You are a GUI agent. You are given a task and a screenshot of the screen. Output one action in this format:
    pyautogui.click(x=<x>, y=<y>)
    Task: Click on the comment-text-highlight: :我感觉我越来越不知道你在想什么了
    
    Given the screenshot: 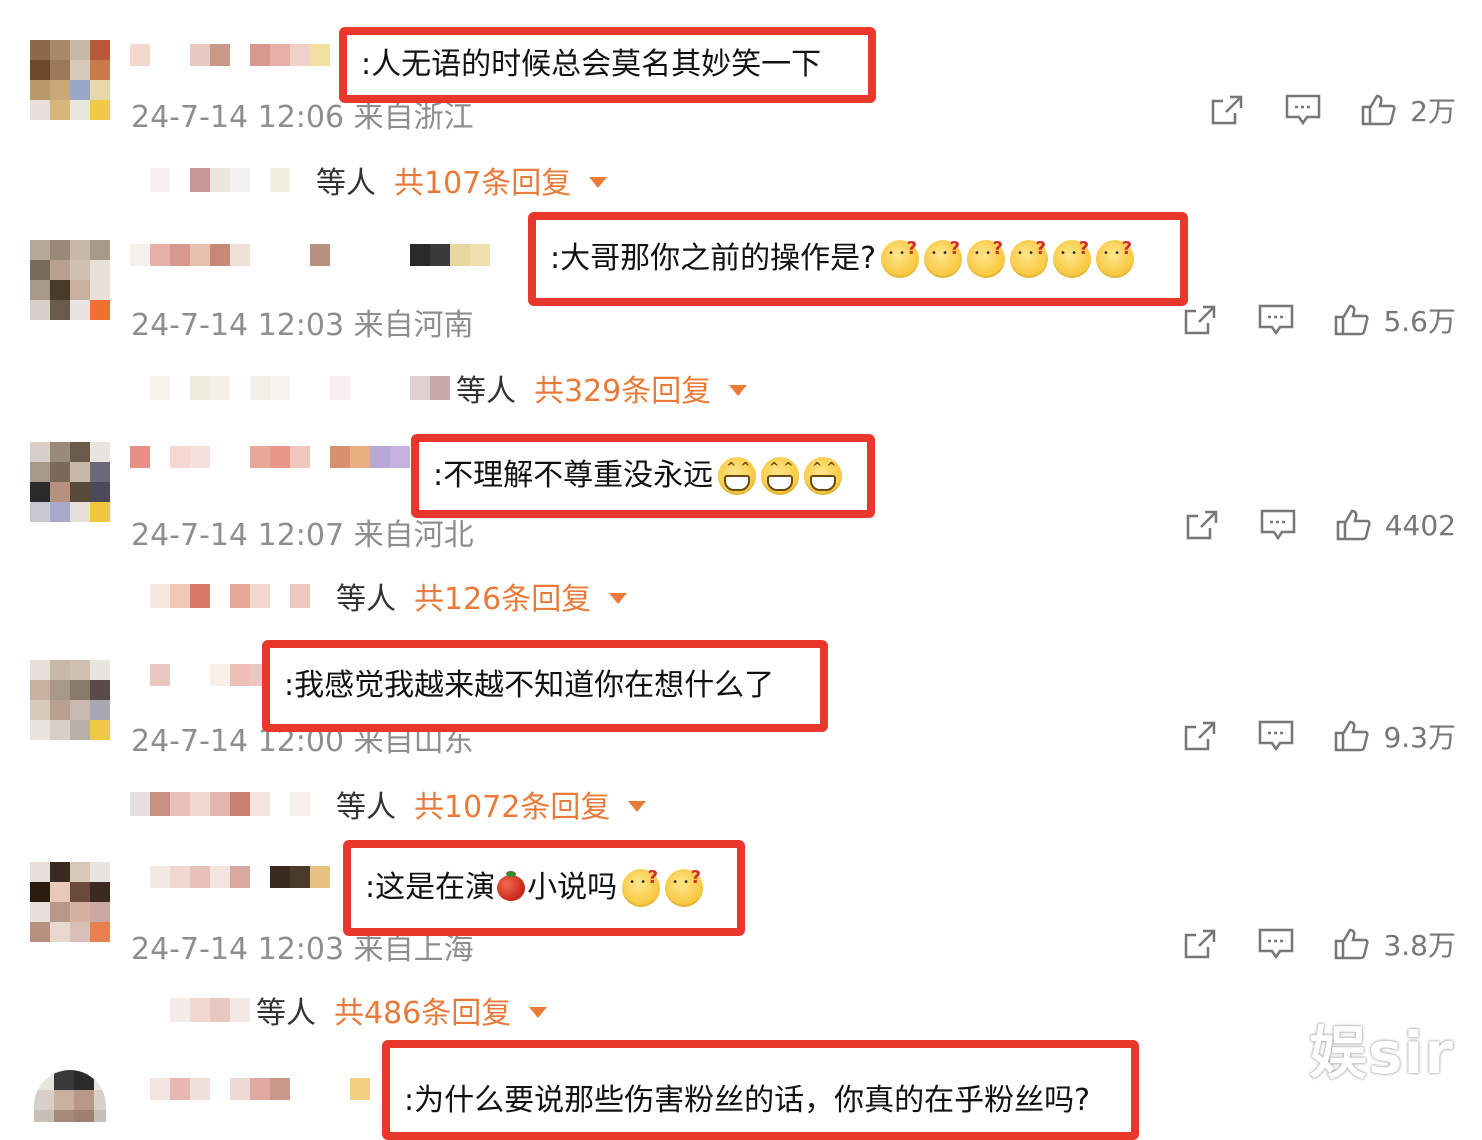 What is the action you would take?
    pyautogui.click(x=545, y=686)
    